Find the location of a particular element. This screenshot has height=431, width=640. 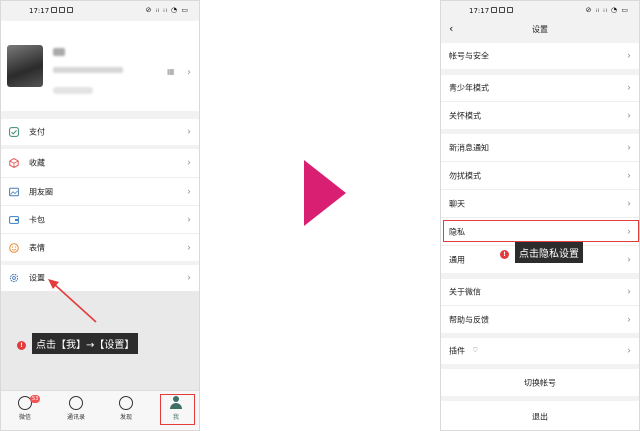

next-step-arrow-icon is located at coordinates (325, 193).